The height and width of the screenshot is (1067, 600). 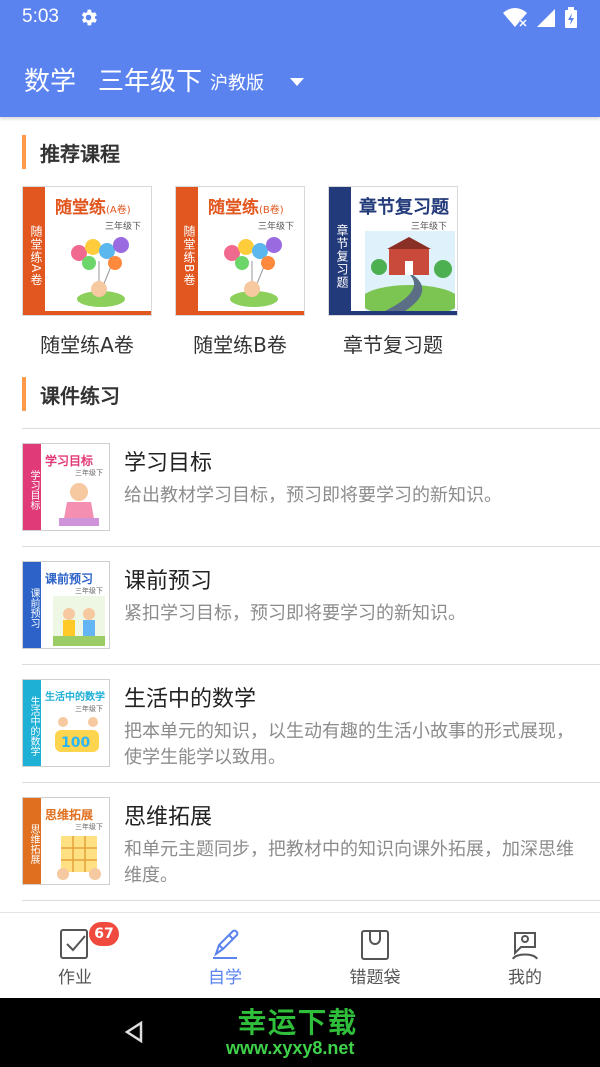 I want to click on thumb-side-strip: 思维拓展, so click(x=32, y=841).